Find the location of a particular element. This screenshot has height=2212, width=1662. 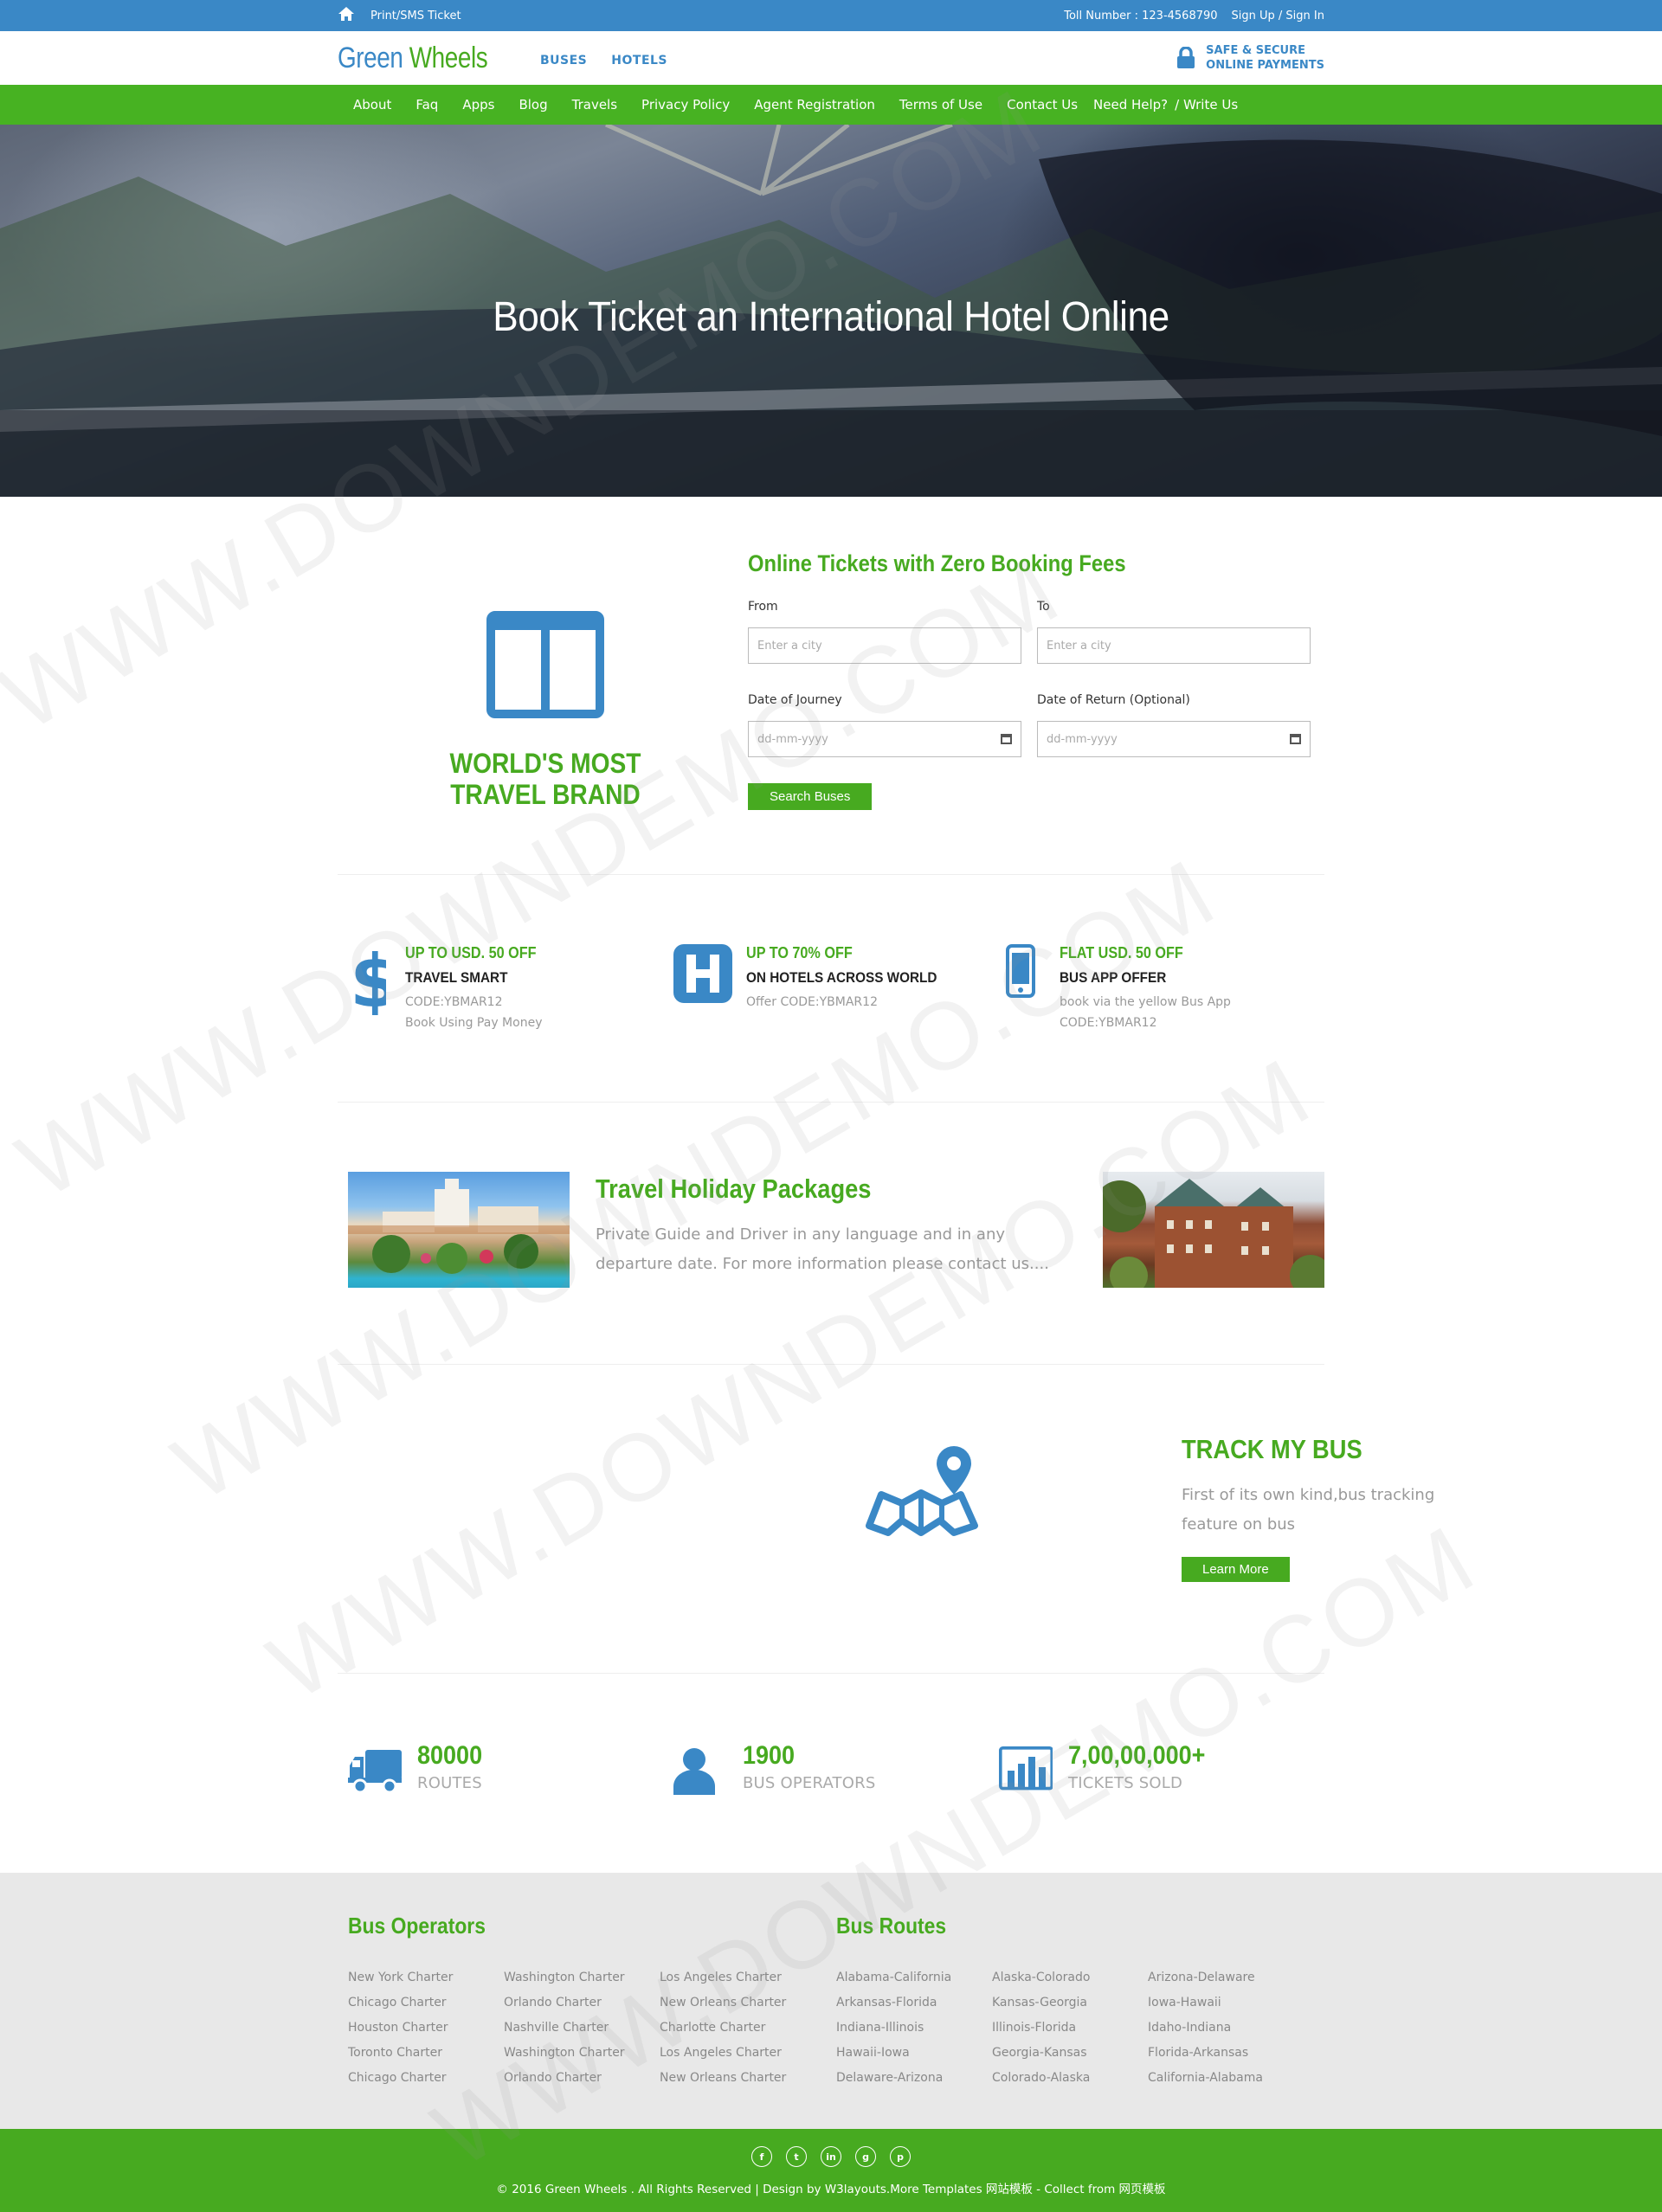

nav-apps: Apps is located at coordinates (478, 105).